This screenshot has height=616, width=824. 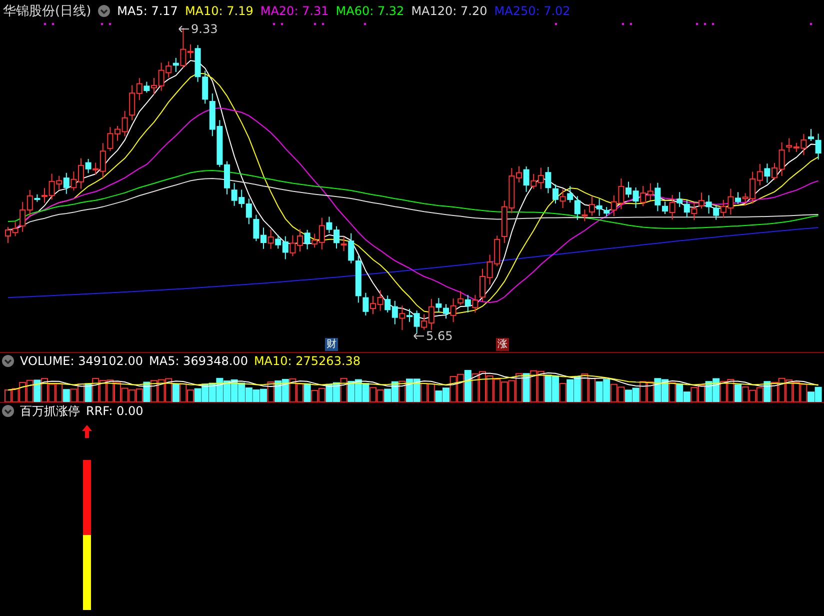 I want to click on indicator-title: 百万抓涨停, so click(x=50, y=411).